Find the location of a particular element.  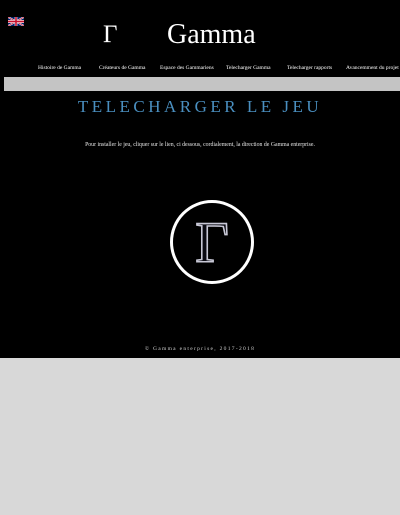

page-title: TELECHARGER LE JEU is located at coordinates (200, 106).